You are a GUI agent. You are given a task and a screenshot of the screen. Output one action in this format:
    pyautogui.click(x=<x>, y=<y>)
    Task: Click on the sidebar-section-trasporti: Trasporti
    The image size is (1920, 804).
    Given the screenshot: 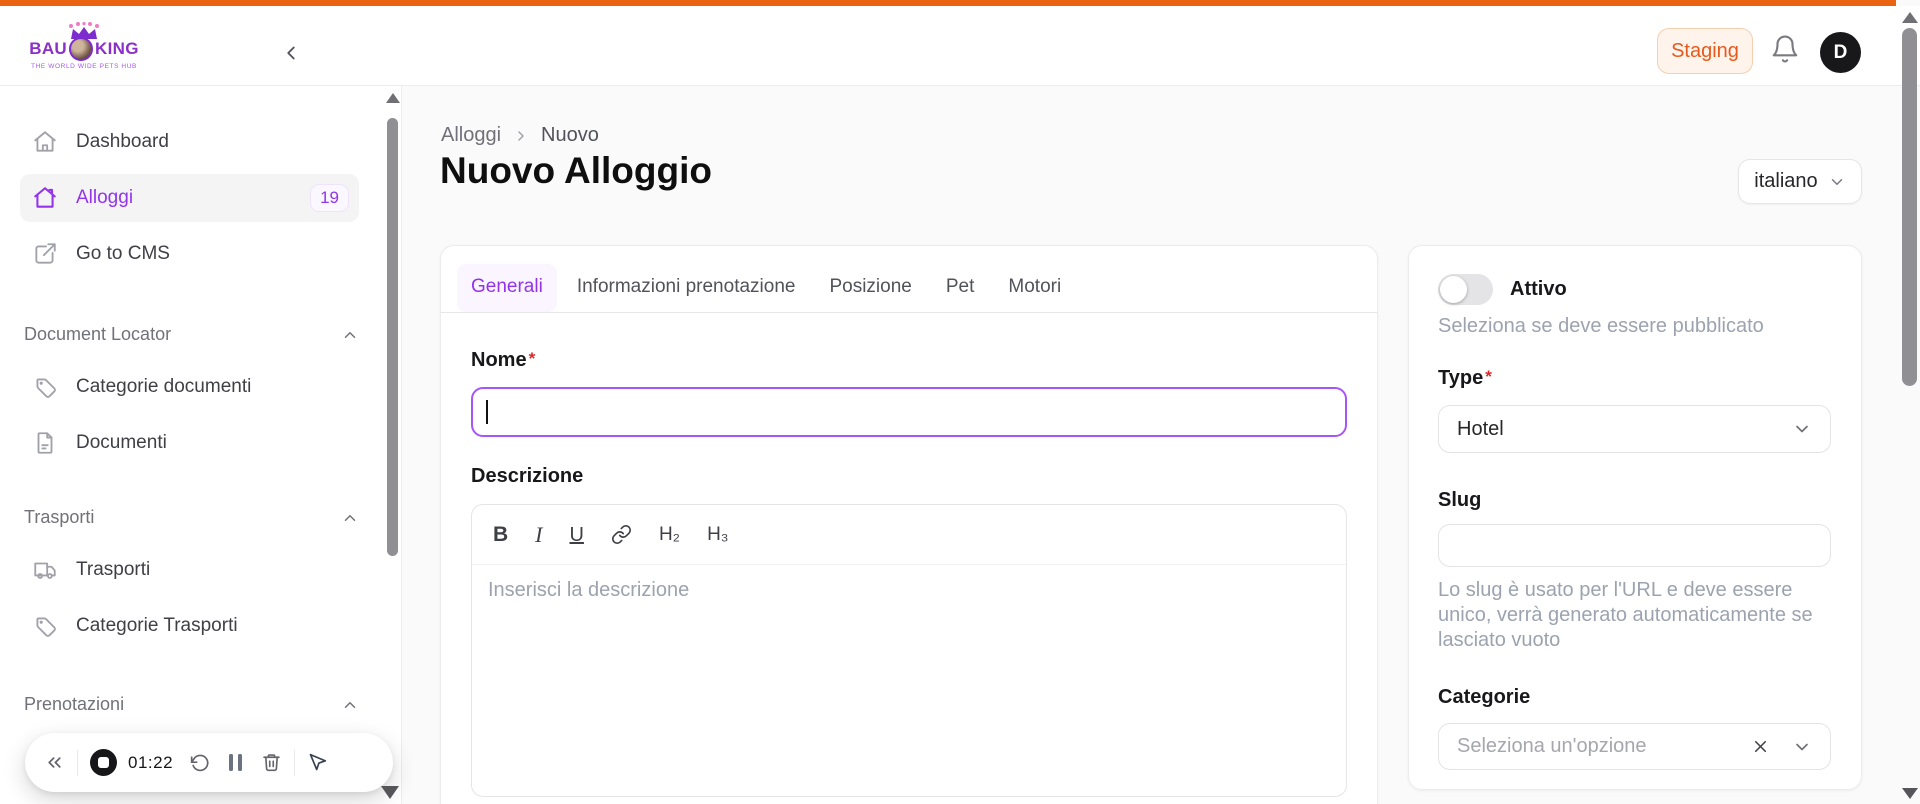 What is the action you would take?
    pyautogui.click(x=191, y=517)
    